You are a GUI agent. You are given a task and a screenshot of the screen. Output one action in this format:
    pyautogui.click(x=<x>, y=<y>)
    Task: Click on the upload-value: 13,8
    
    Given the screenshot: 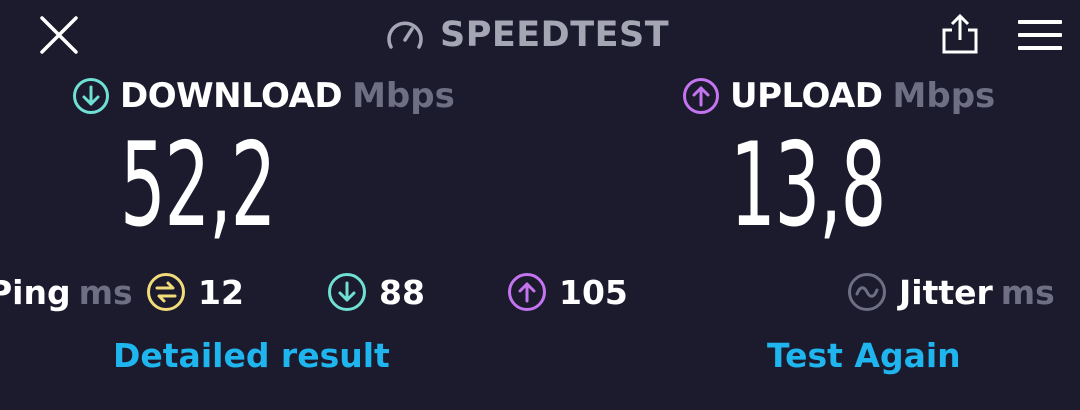 What is the action you would take?
    pyautogui.click(x=808, y=185)
    